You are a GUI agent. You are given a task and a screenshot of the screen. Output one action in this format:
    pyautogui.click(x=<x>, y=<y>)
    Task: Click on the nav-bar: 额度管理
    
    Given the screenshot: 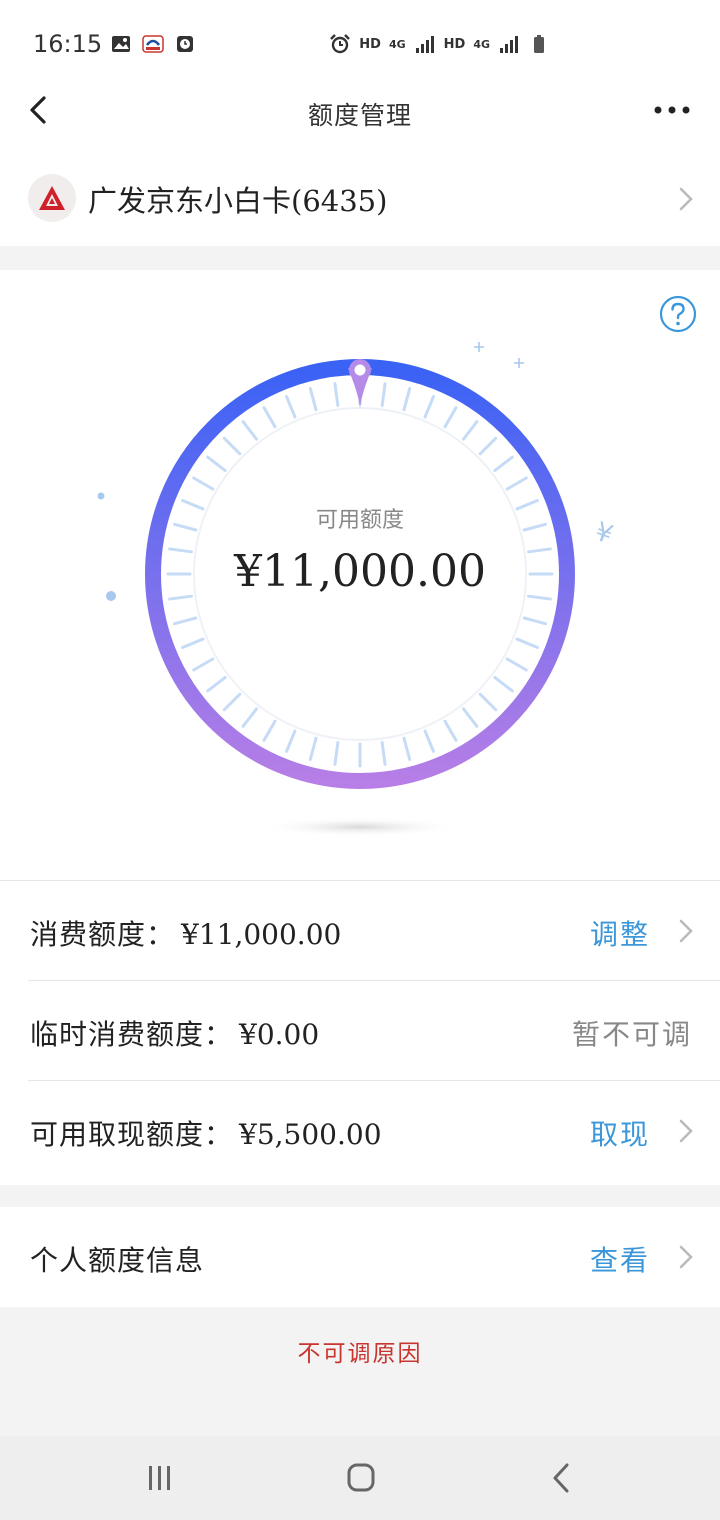 What is the action you would take?
    pyautogui.click(x=360, y=110)
    